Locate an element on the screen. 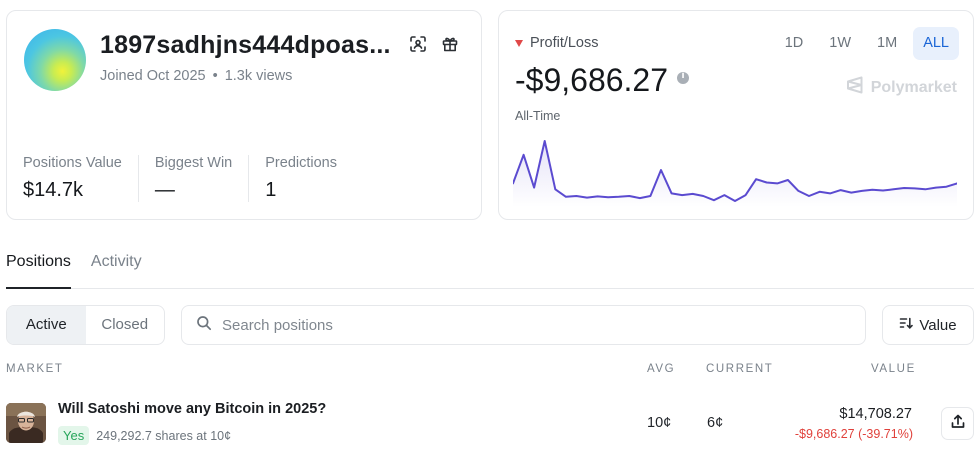 The width and height of the screenshot is (979, 454). shares-text: 249,292.7 shares at 10¢ is located at coordinates (164, 435).